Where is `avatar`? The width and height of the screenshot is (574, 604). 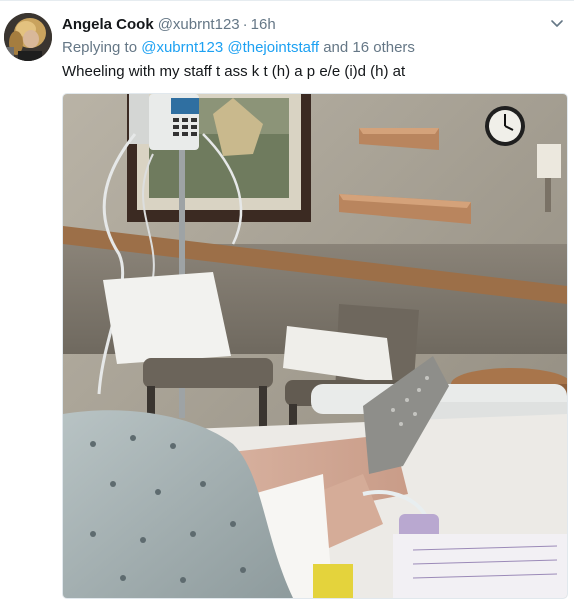 avatar is located at coordinates (28, 37).